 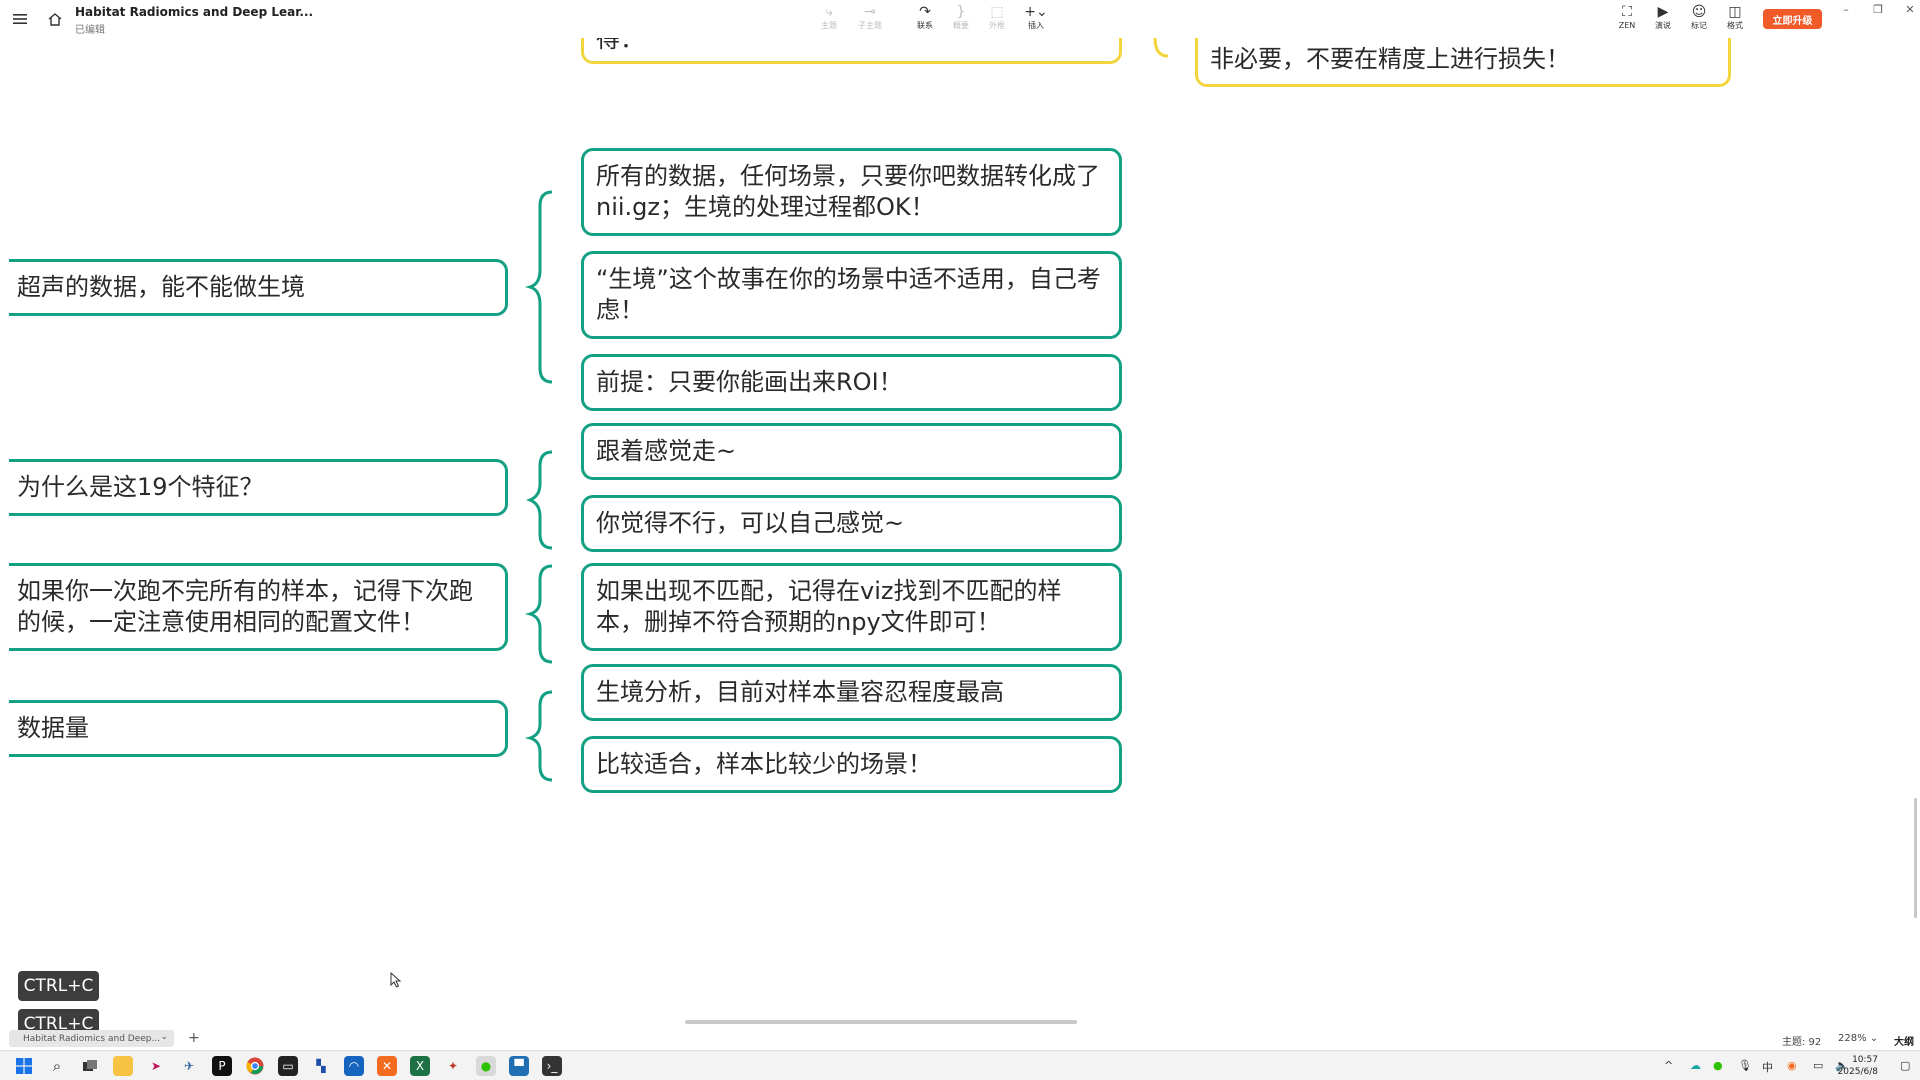 I want to click on topic-node-config-file: 如果你一次跑不完所有的样本，记得下次跑的候，一定注意使用相同的配置文件！, so click(x=258, y=607).